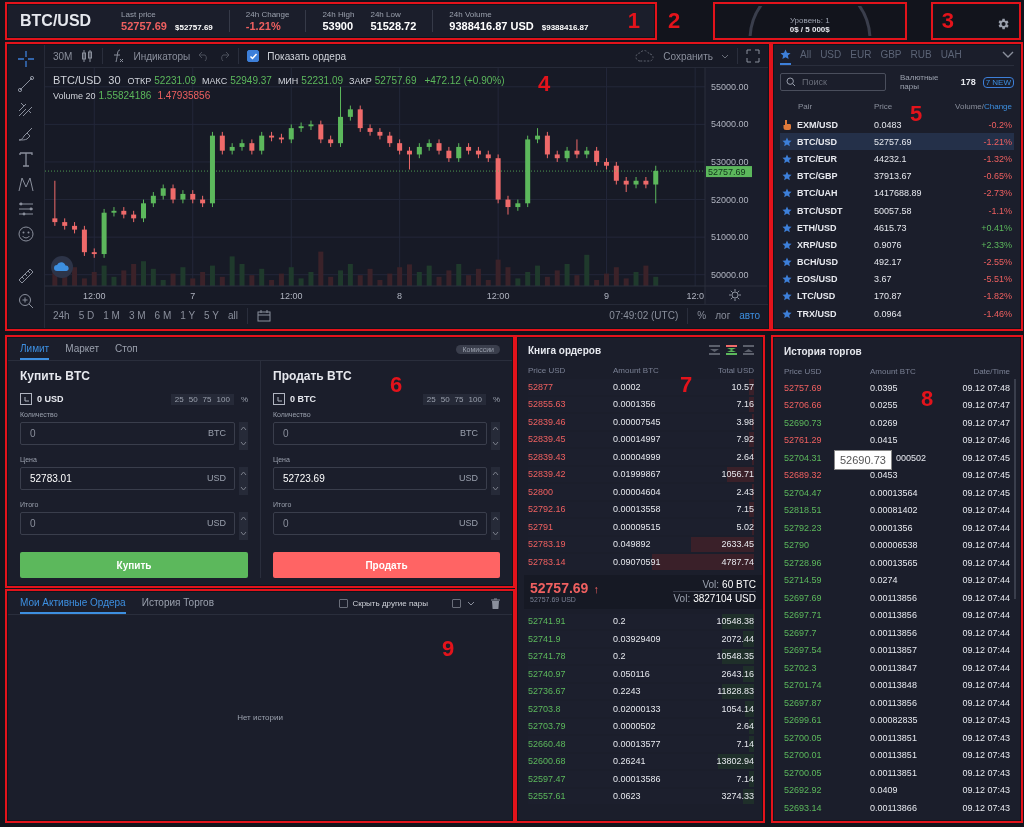 The image size is (1024, 827). What do you see at coordinates (82, 349) in the screenshot?
I see `order-type-tab: Маркет` at bounding box center [82, 349].